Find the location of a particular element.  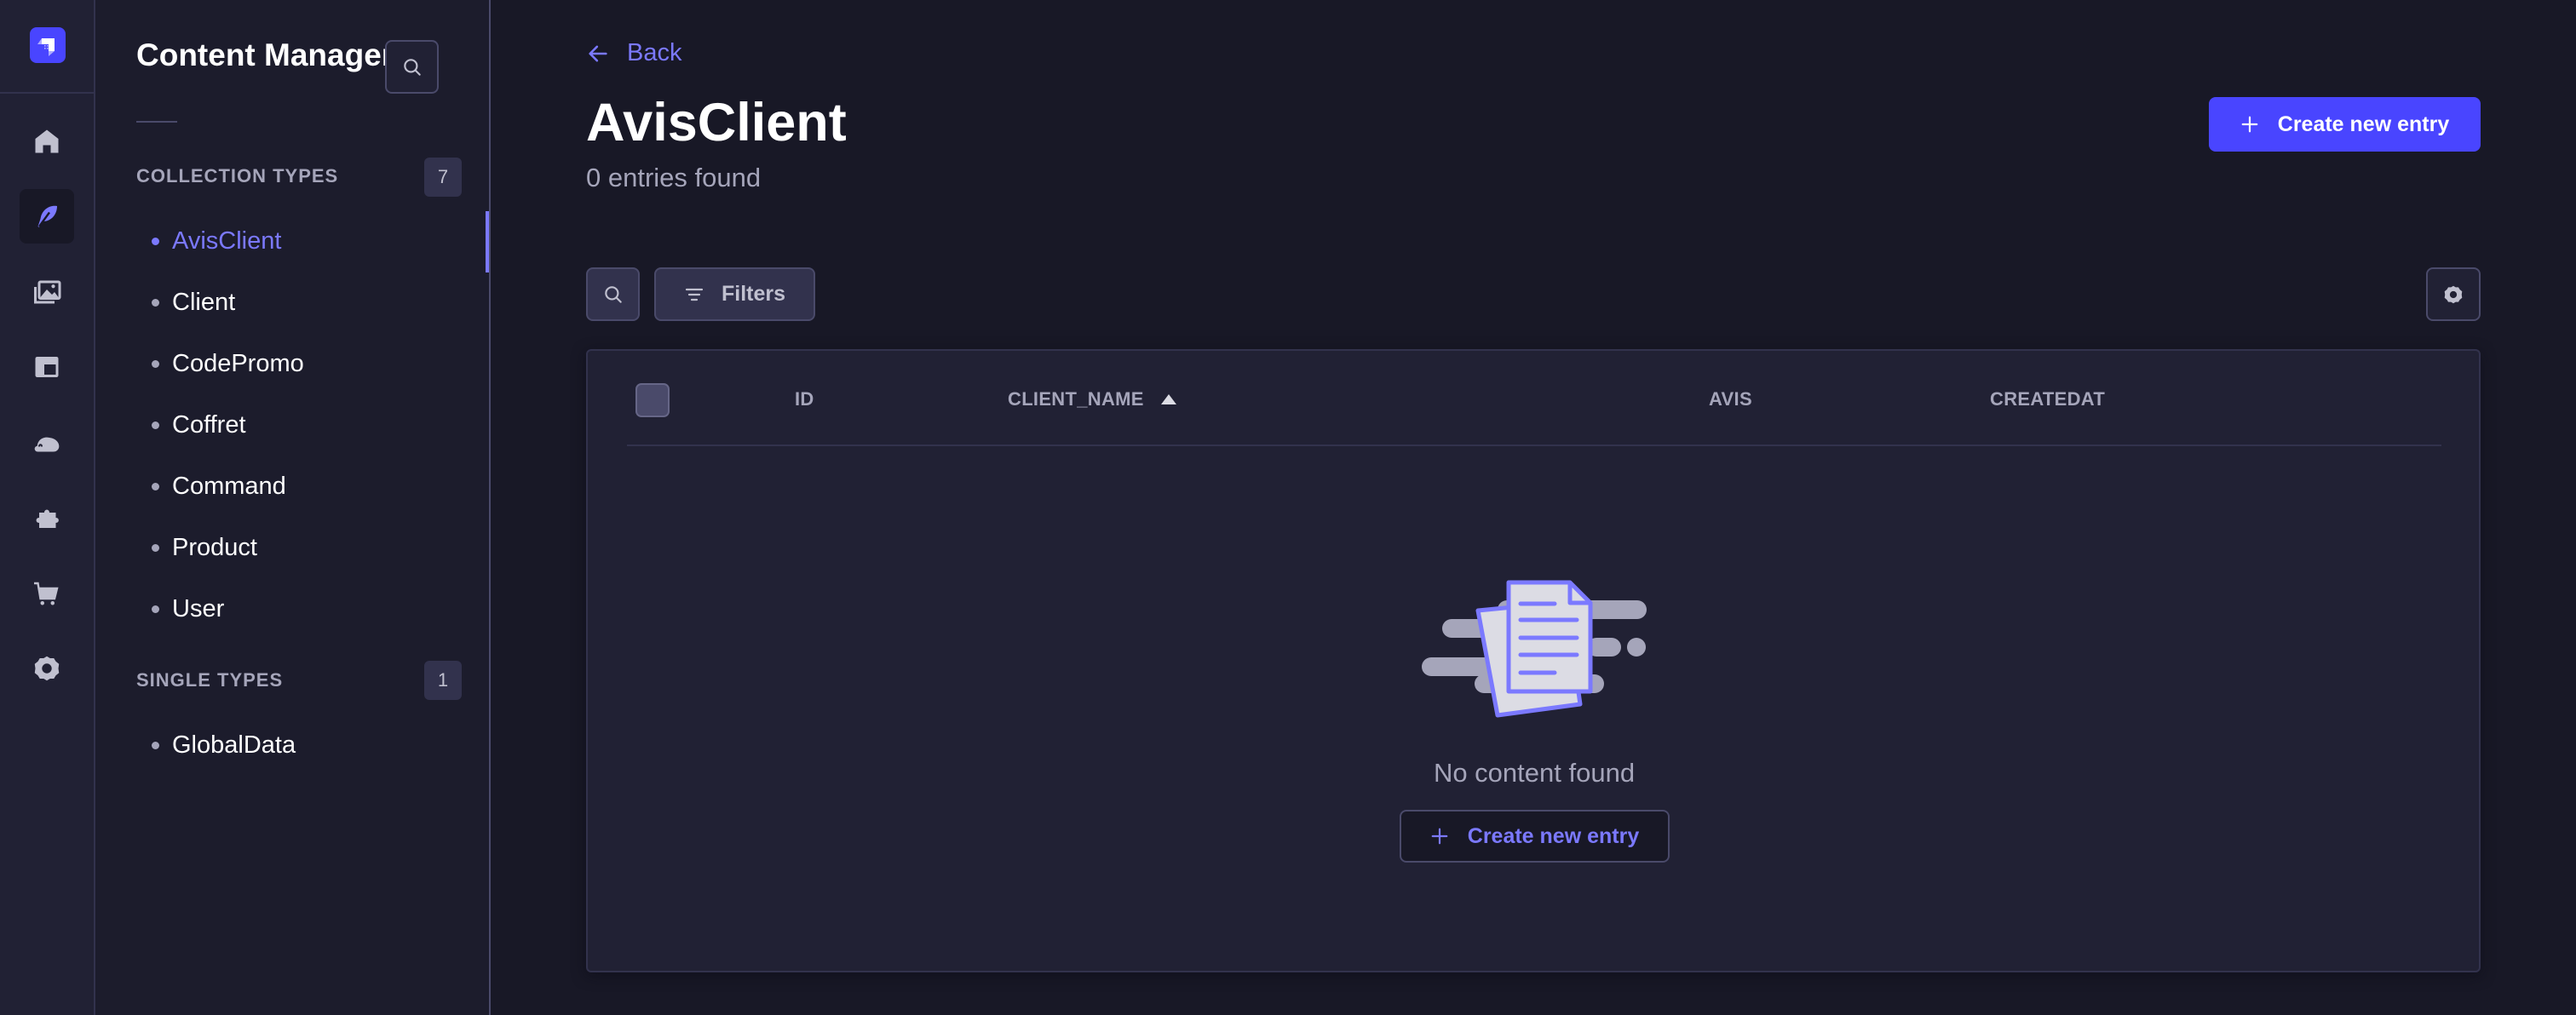

subnav-item-label: CodePromo is located at coordinates (238, 363).